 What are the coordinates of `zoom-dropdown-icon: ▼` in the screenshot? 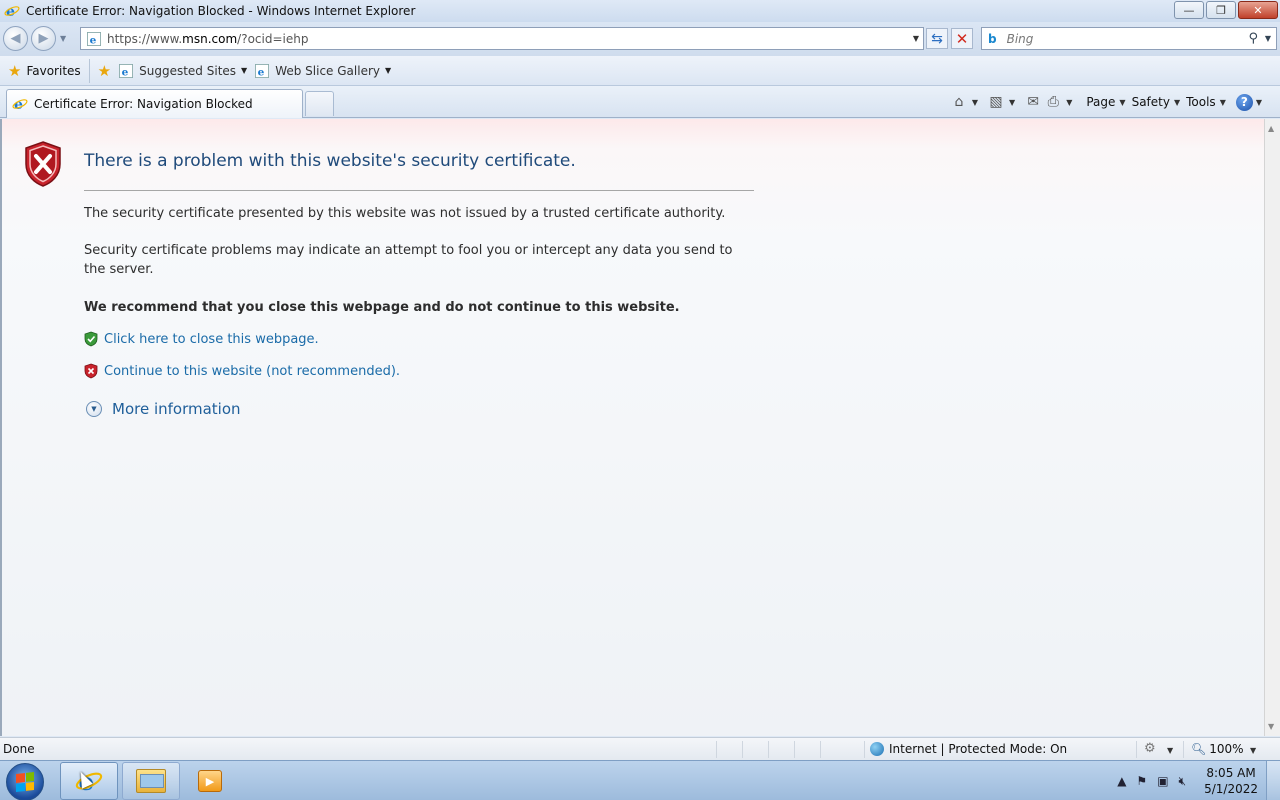 It's located at (1253, 750).